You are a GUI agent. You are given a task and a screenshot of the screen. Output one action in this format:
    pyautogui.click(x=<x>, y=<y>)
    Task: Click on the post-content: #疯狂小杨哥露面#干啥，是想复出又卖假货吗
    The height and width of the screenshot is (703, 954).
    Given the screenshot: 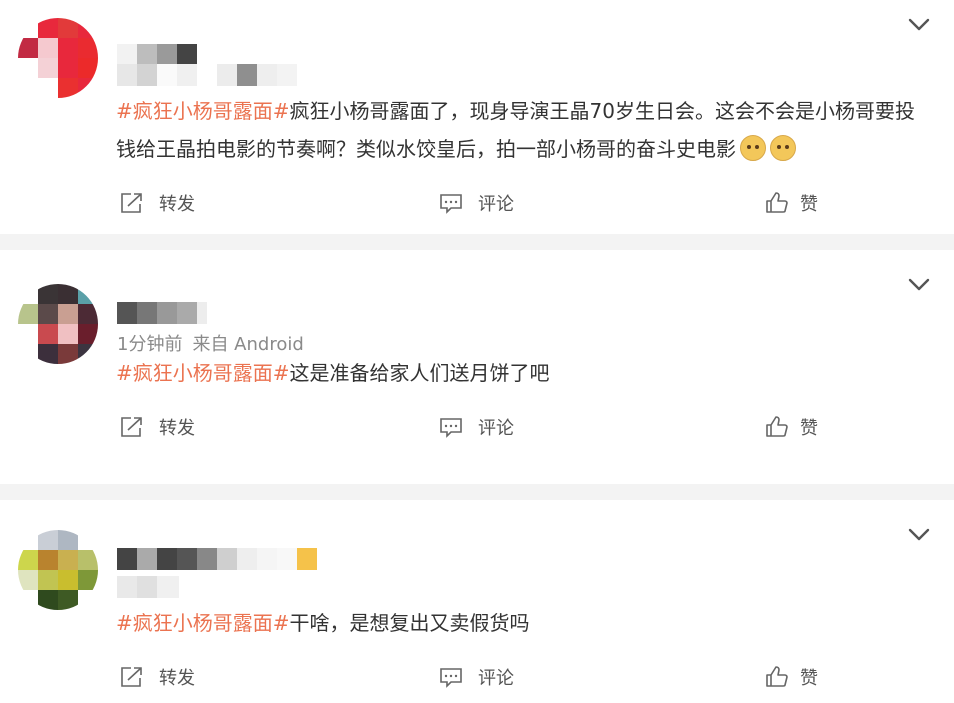 What is the action you would take?
    pyautogui.click(x=525, y=623)
    